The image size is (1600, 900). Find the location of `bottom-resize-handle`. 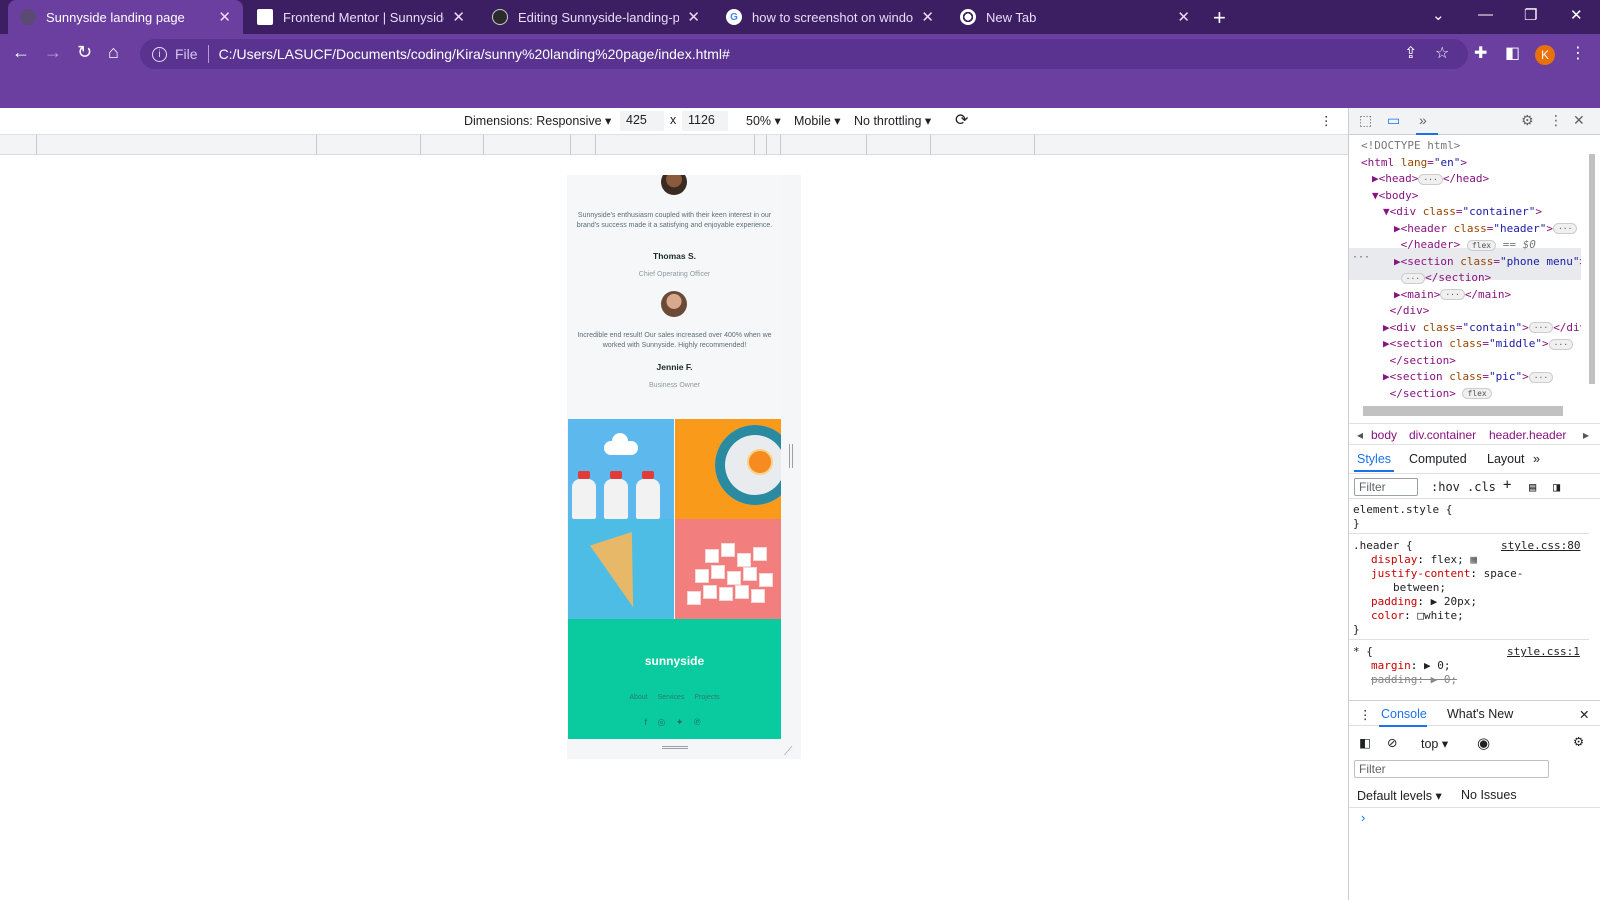

bottom-resize-handle is located at coordinates (675, 747).